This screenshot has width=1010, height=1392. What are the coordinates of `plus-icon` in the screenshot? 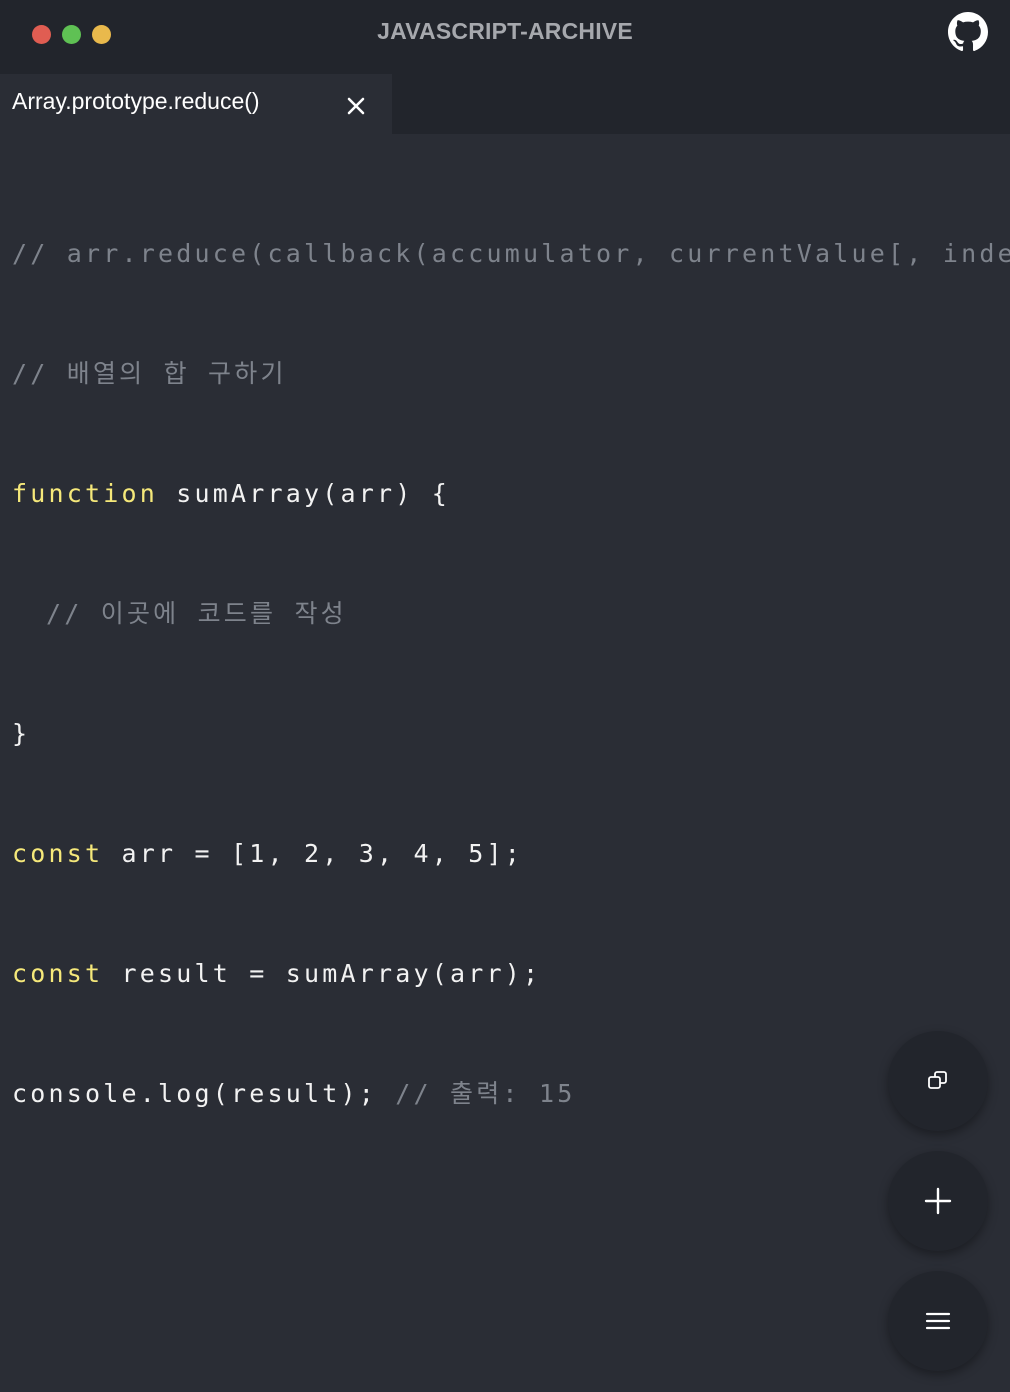 It's located at (938, 1201).